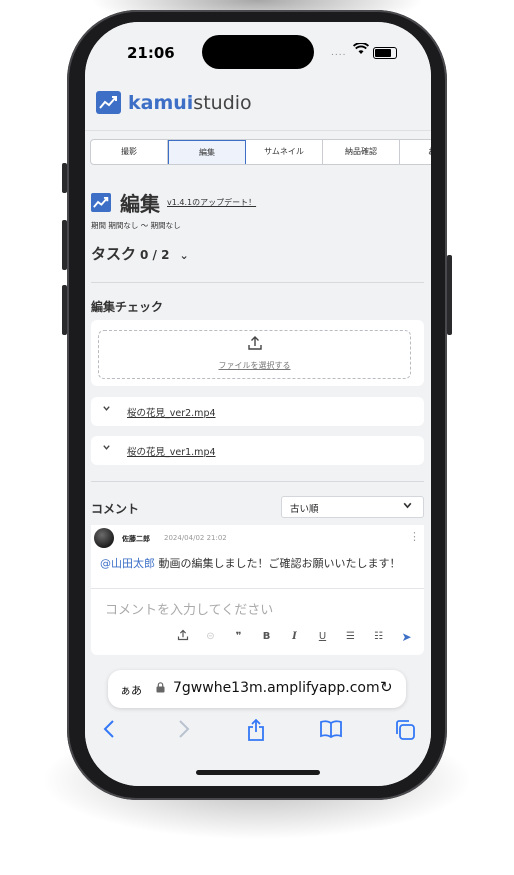 The height and width of the screenshot is (875, 514). I want to click on tab-bar: 撮影 編集 サムネイル 納品確認 お, so click(260, 152).